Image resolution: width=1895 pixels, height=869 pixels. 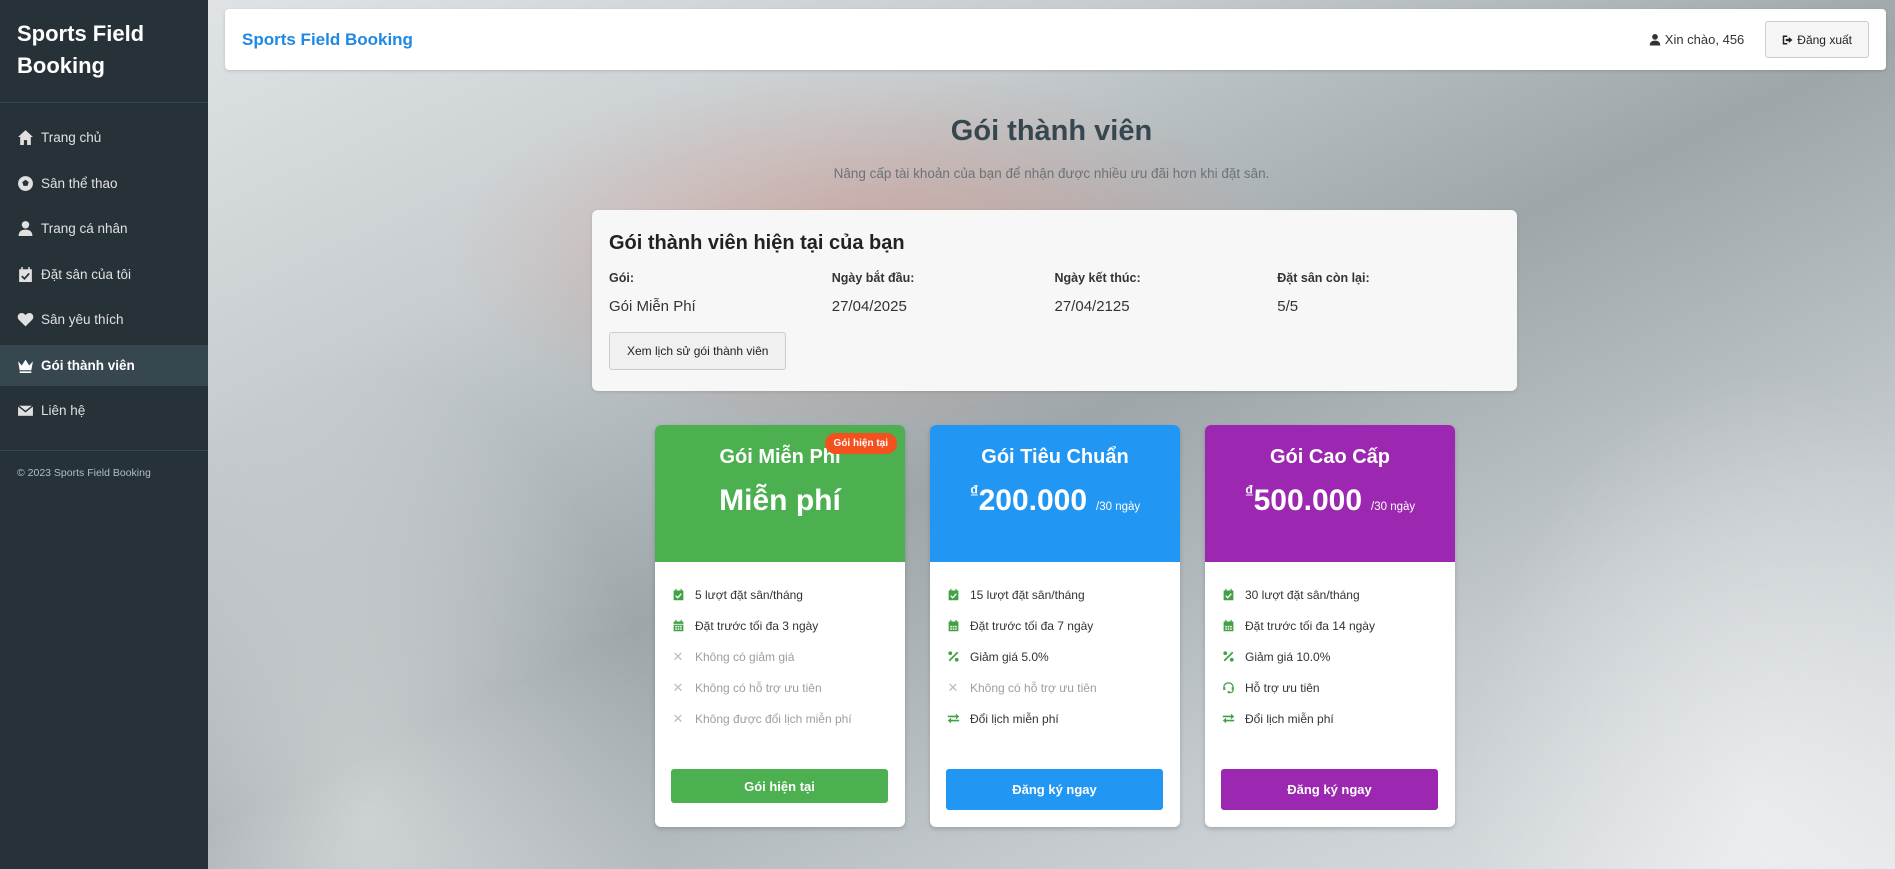 What do you see at coordinates (1092, 306) in the screenshot?
I see `end-date-value: 27/04/2125` at bounding box center [1092, 306].